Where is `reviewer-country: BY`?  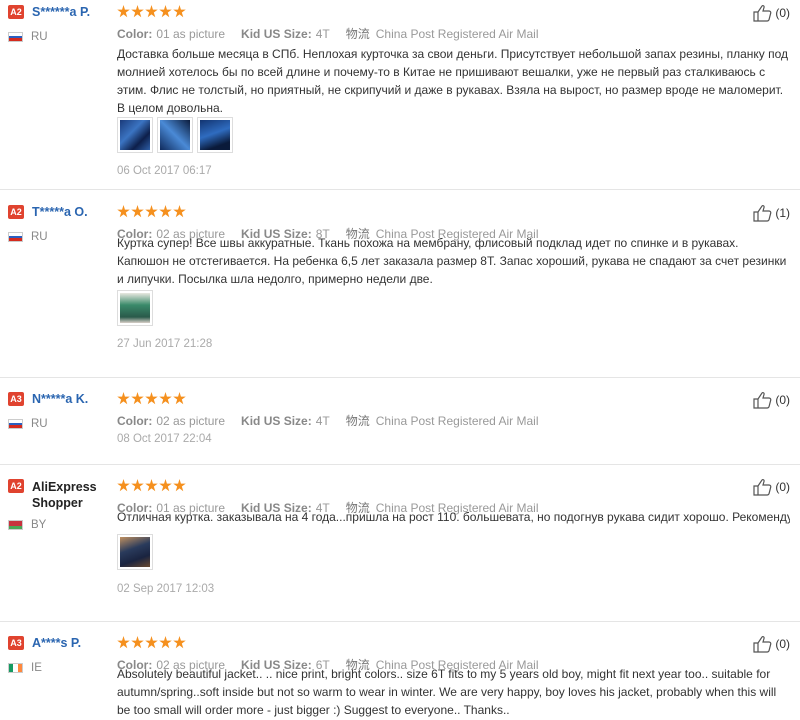
reviewer-country: BY is located at coordinates (27, 525).